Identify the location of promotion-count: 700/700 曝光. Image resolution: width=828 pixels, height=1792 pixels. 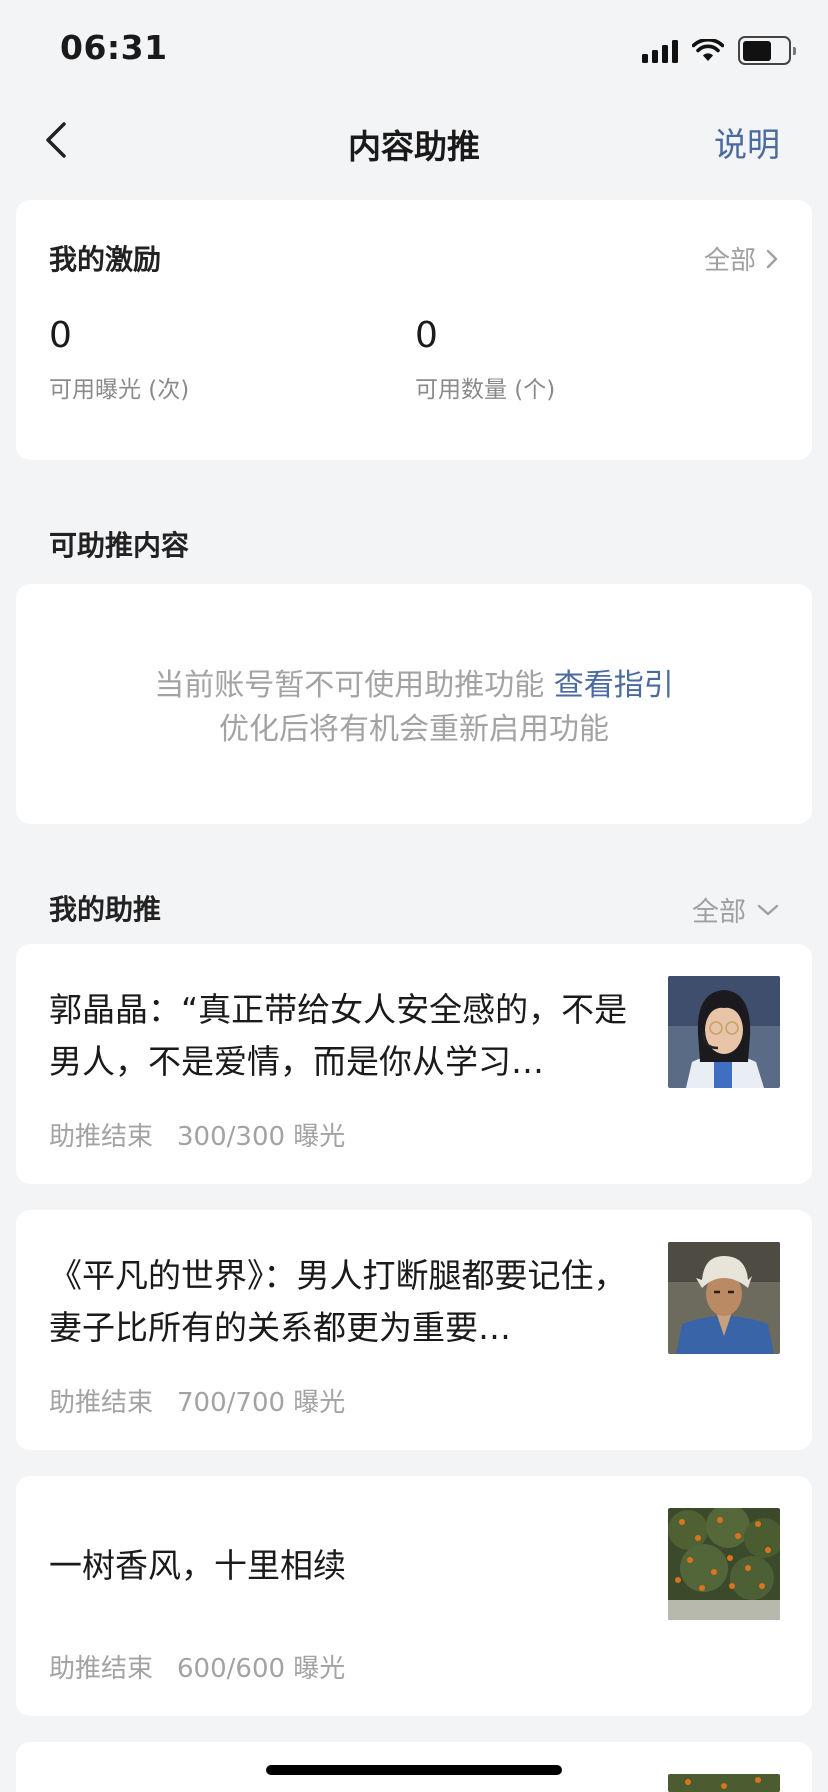
(261, 1403).